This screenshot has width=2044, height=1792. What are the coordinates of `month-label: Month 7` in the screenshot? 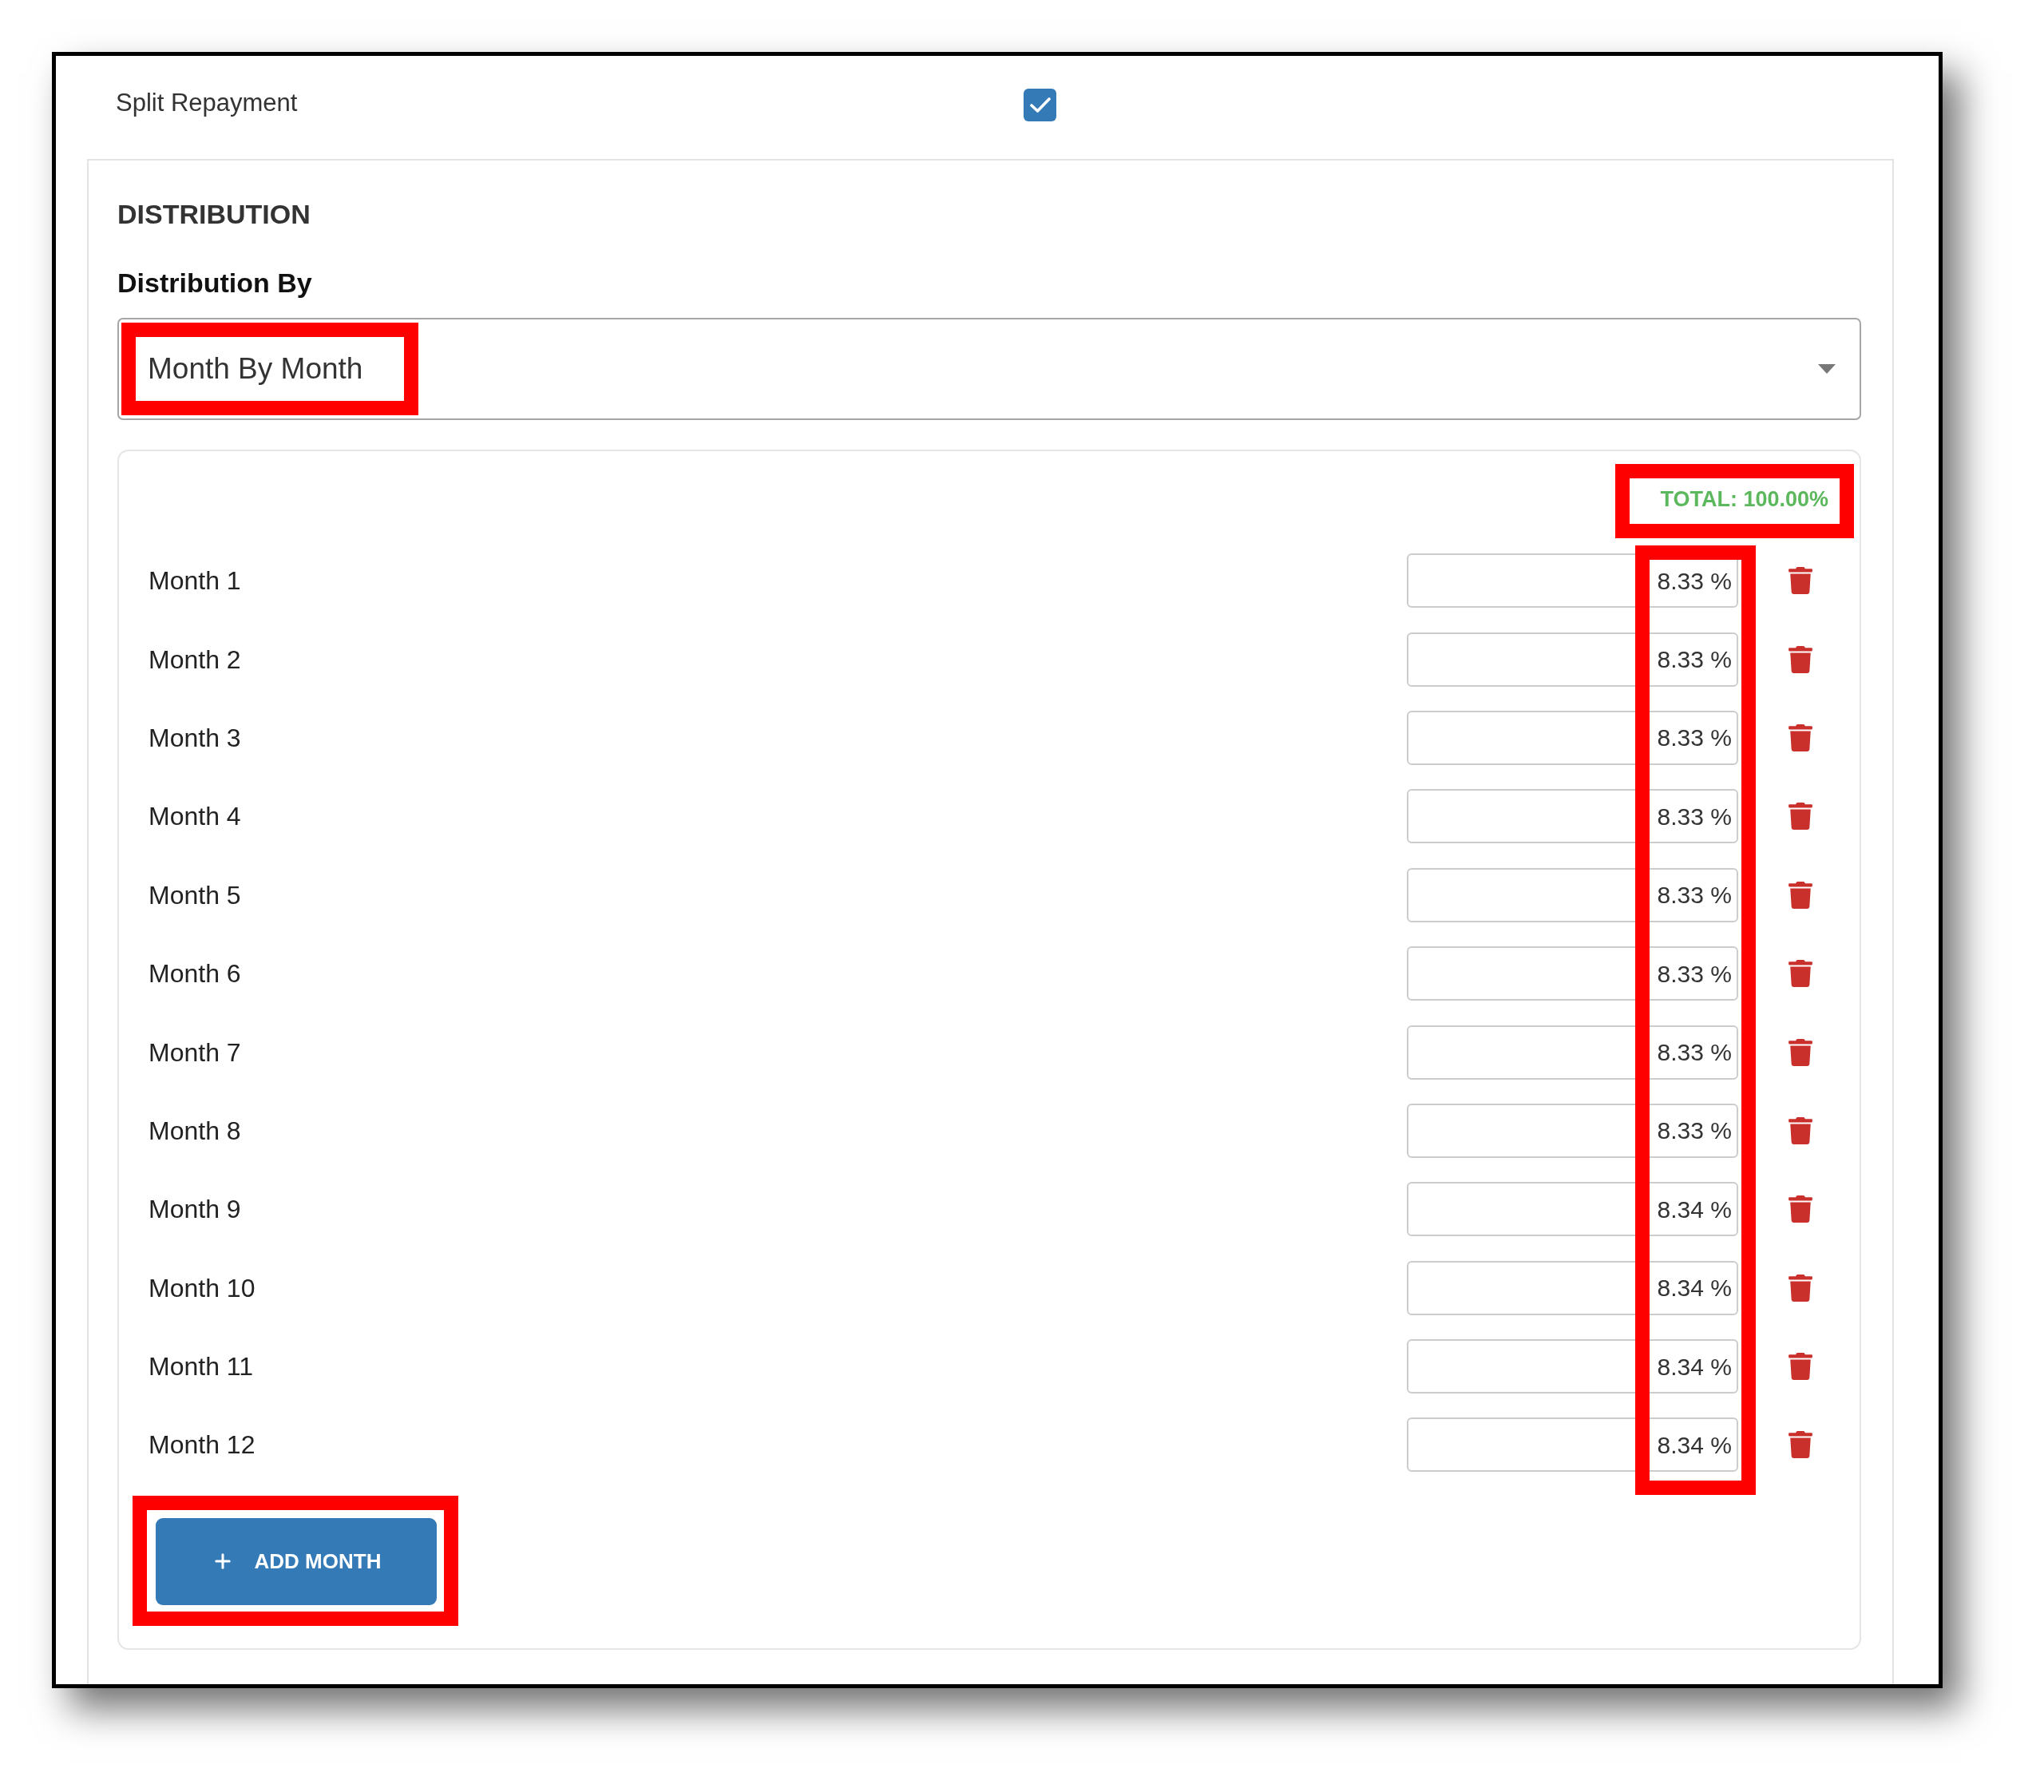 It's located at (195, 1052).